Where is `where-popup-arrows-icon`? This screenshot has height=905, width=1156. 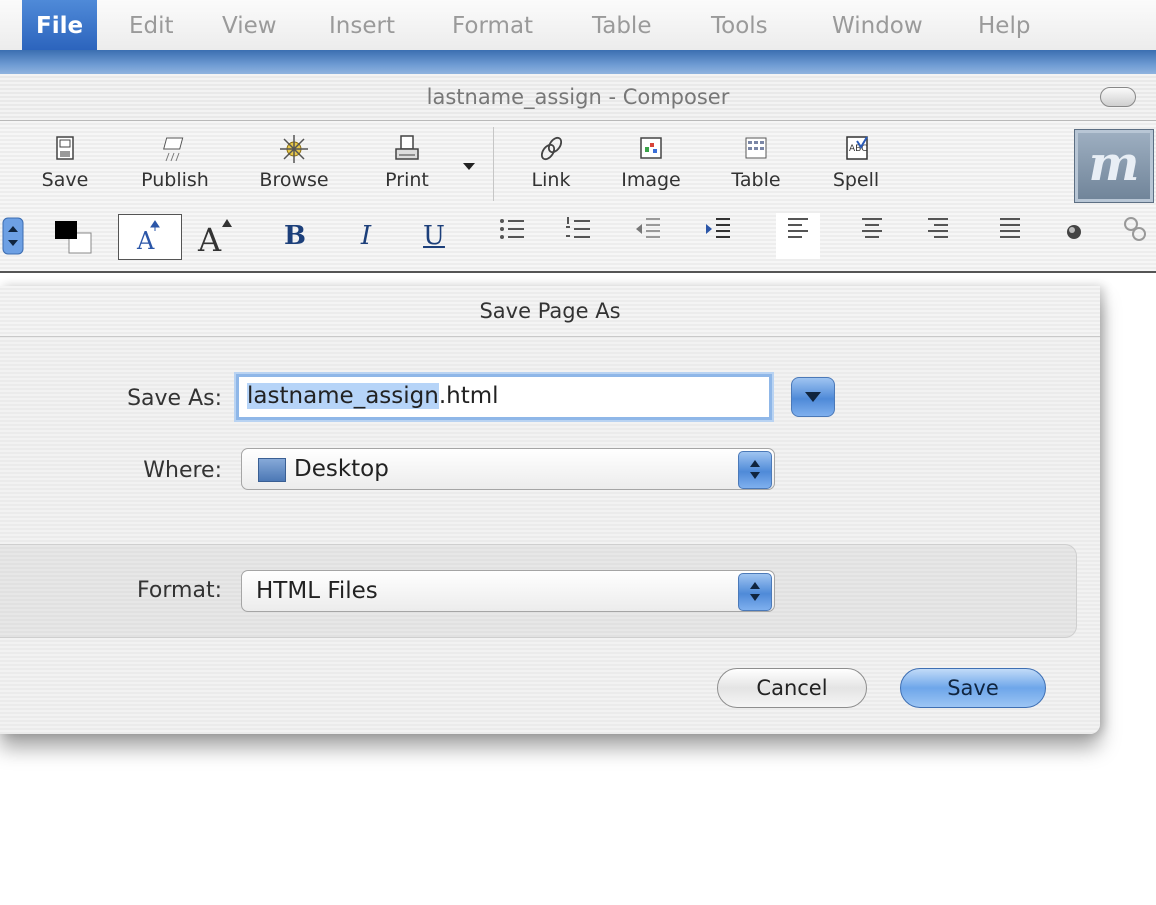 where-popup-arrows-icon is located at coordinates (755, 470).